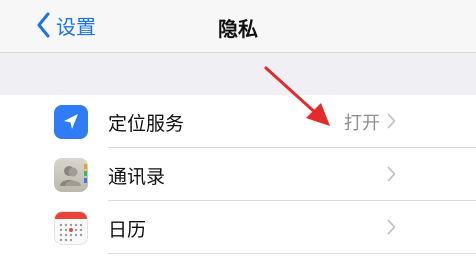  Describe the element at coordinates (127, 230) in the screenshot. I see `list-item-label: 日历` at that location.